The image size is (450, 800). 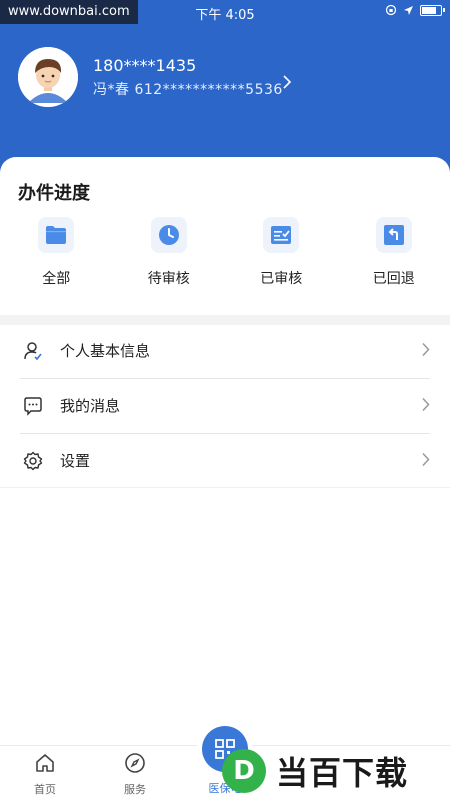 What do you see at coordinates (75, 461) in the screenshot?
I see `menu-label-settings: 设置` at bounding box center [75, 461].